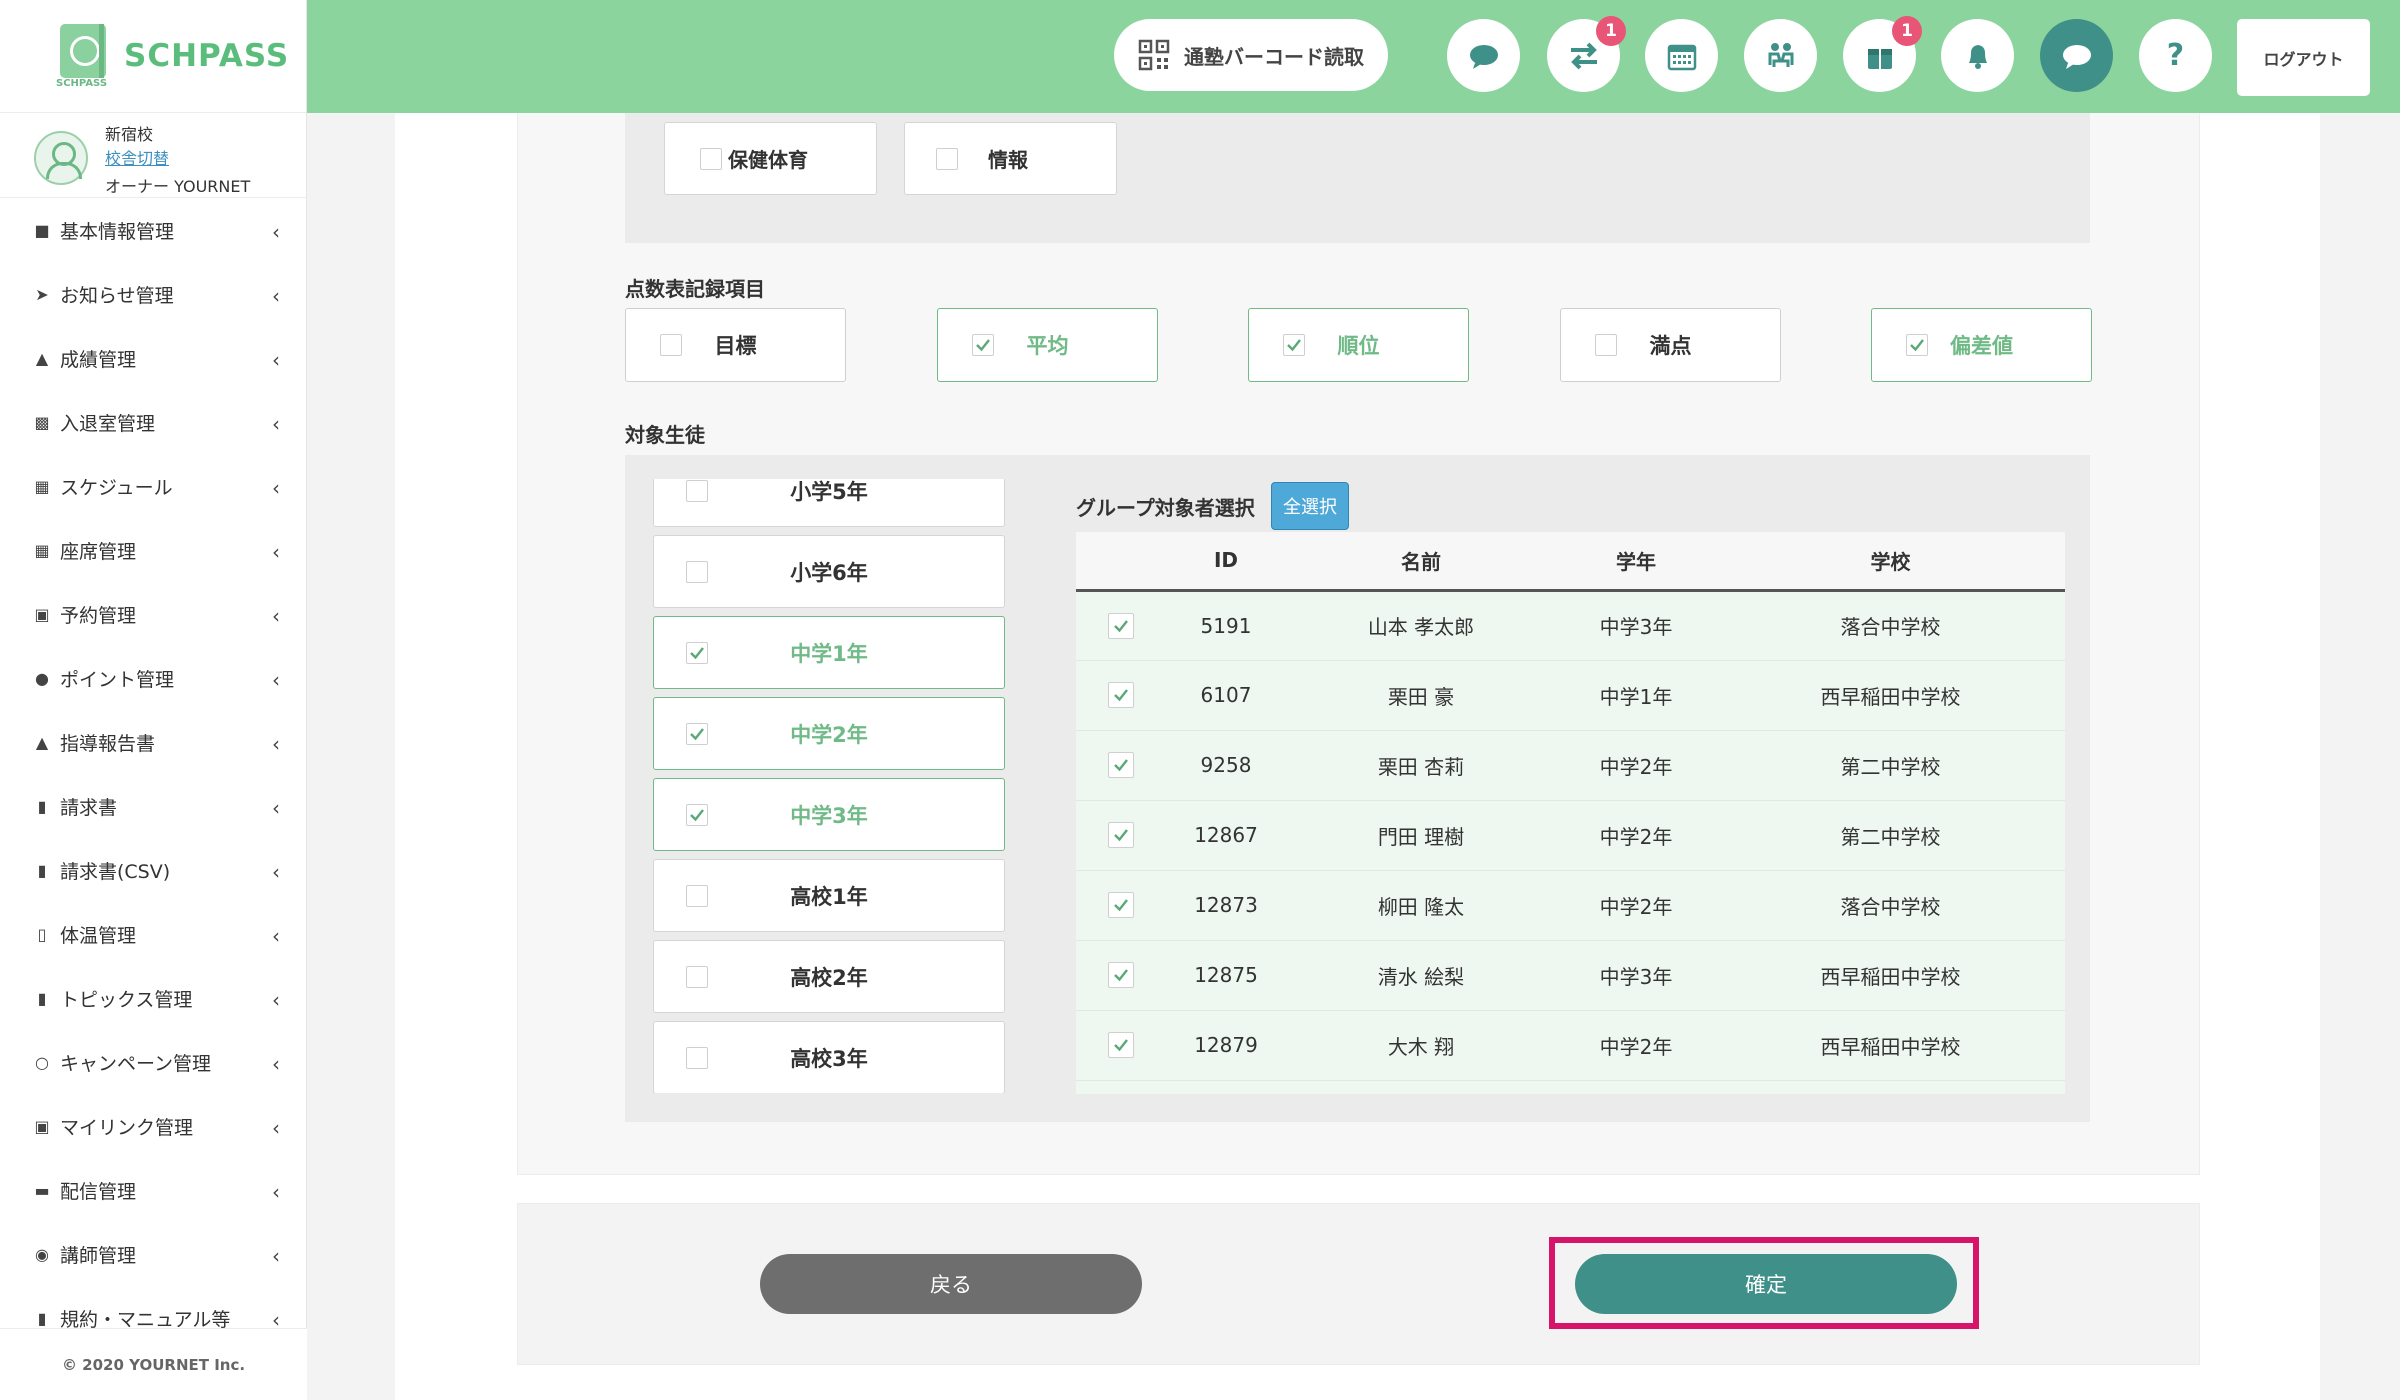 This screenshot has height=1400, width=2400. What do you see at coordinates (1586, 54) in the screenshot?
I see `transfer-button: 1` at bounding box center [1586, 54].